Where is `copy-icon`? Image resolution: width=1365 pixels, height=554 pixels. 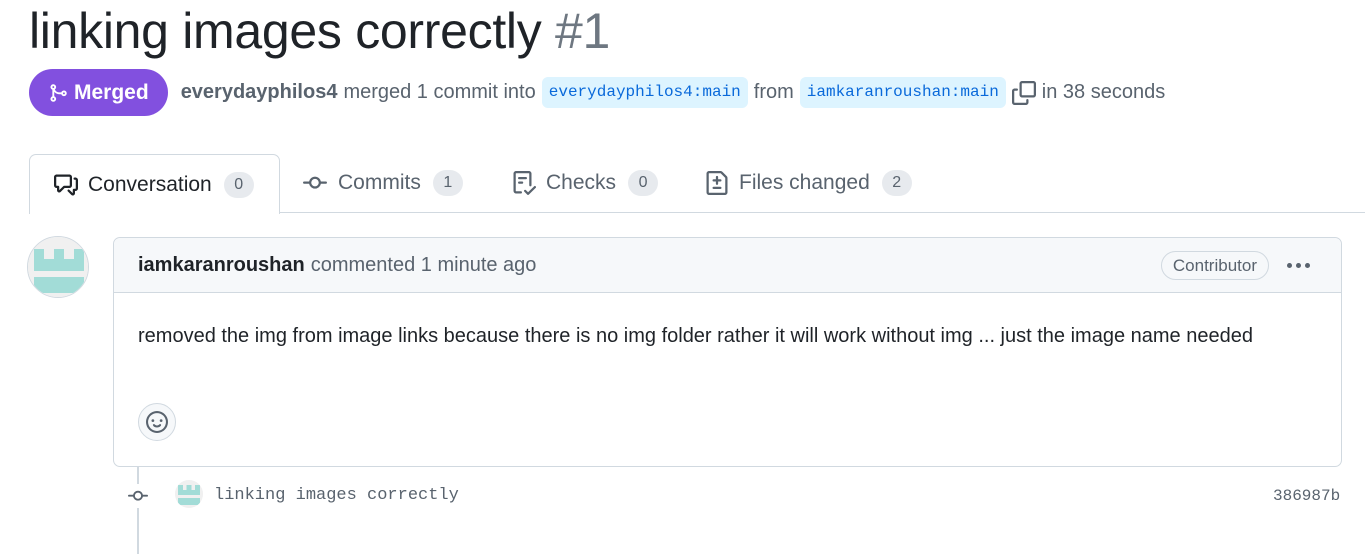
copy-icon is located at coordinates (1023, 92).